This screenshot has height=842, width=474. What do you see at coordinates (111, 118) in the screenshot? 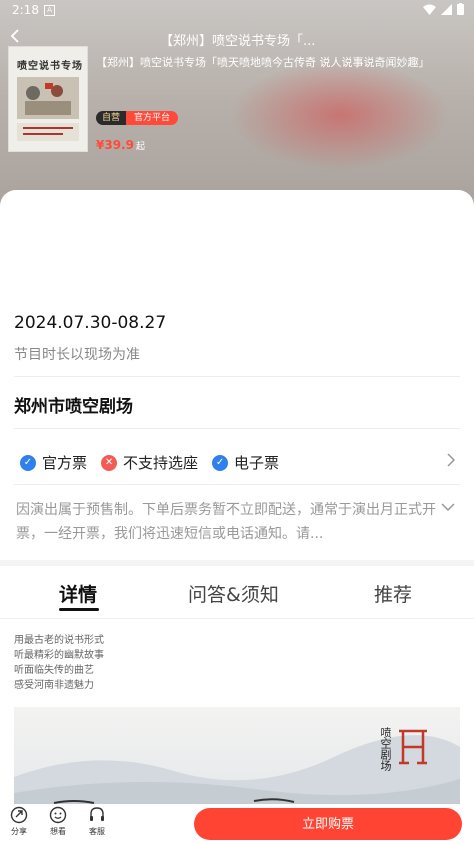
I see `self-operated-badge: 自营` at bounding box center [111, 118].